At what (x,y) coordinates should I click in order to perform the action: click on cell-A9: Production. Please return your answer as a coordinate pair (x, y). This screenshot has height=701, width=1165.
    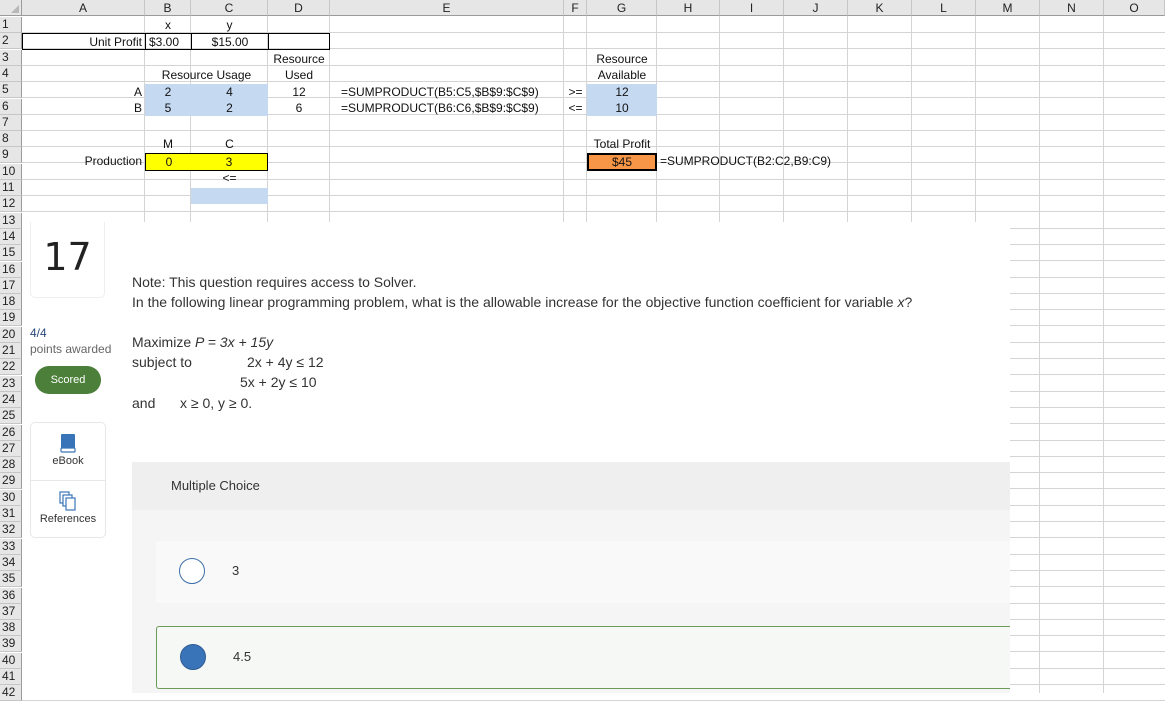
    Looking at the image, I should click on (83, 161).